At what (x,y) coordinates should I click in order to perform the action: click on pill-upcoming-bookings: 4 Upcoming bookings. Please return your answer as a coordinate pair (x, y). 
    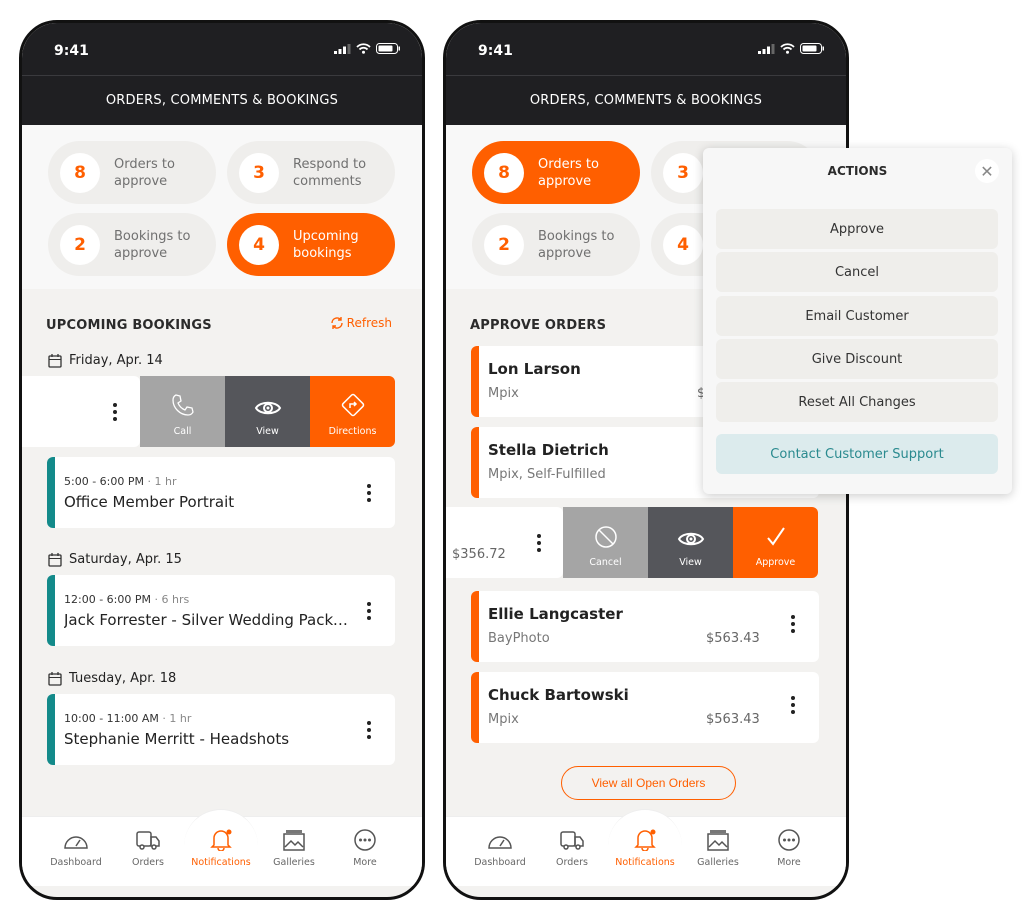
    Looking at the image, I should click on (311, 244).